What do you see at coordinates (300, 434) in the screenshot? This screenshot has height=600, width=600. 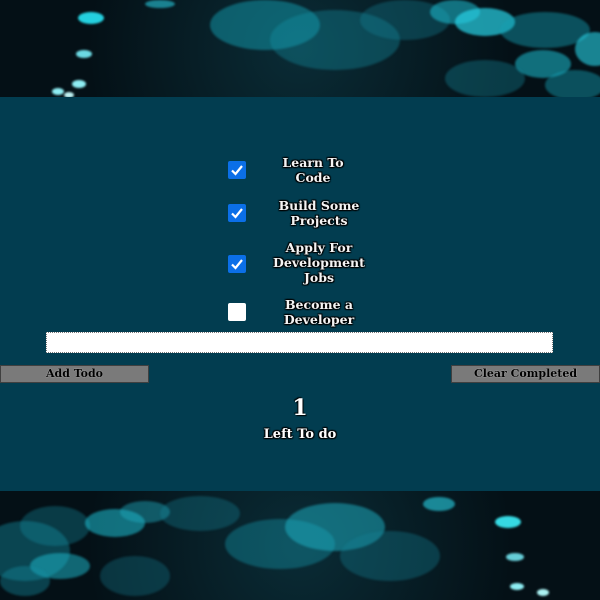 I see `remaining-label: Left To do` at bounding box center [300, 434].